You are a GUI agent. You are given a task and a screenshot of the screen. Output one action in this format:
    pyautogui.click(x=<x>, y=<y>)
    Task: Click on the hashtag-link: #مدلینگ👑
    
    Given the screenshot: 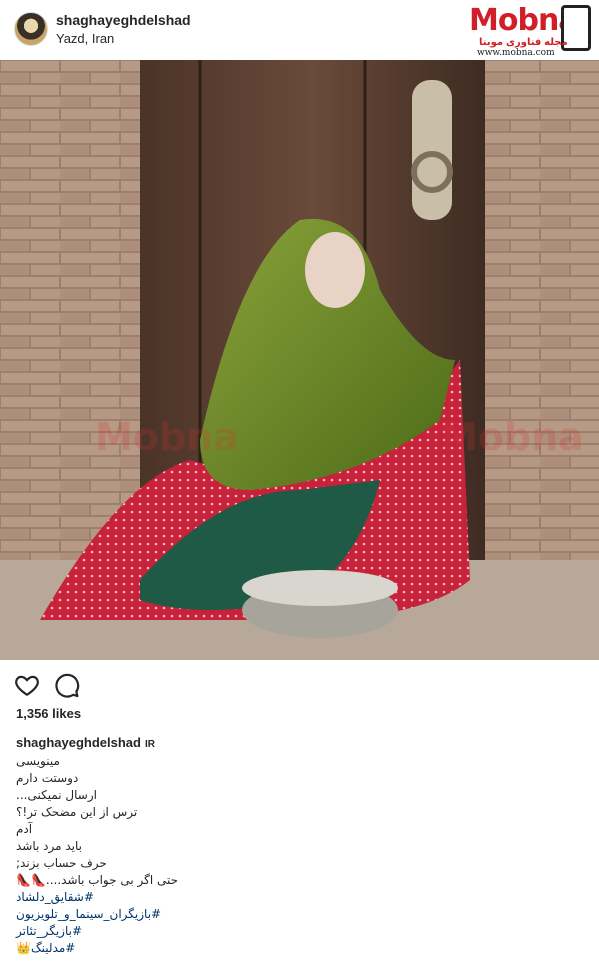 What is the action you would take?
    pyautogui.click(x=256, y=948)
    